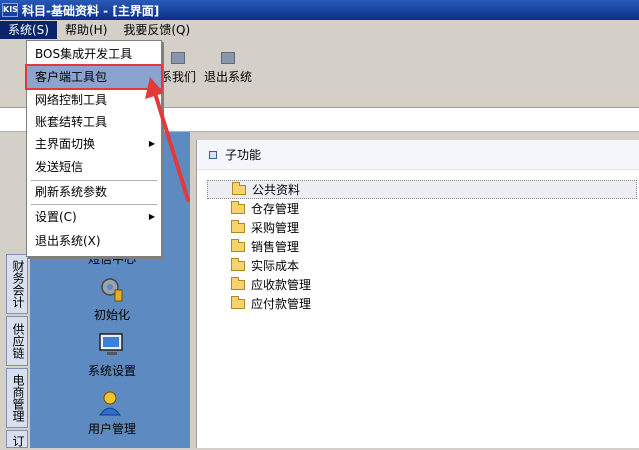 The image size is (639, 450). I want to click on user-management-label: 用户管理, so click(111, 429).